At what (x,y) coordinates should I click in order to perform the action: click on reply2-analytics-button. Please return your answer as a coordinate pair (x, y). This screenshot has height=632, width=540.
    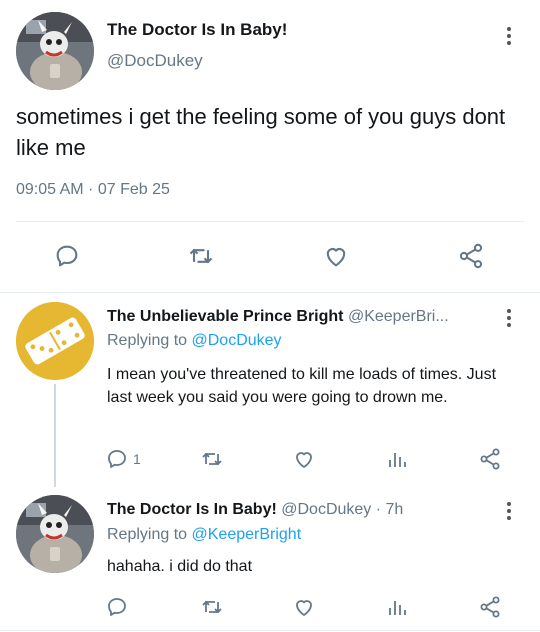
    Looking at the image, I should click on (397, 607).